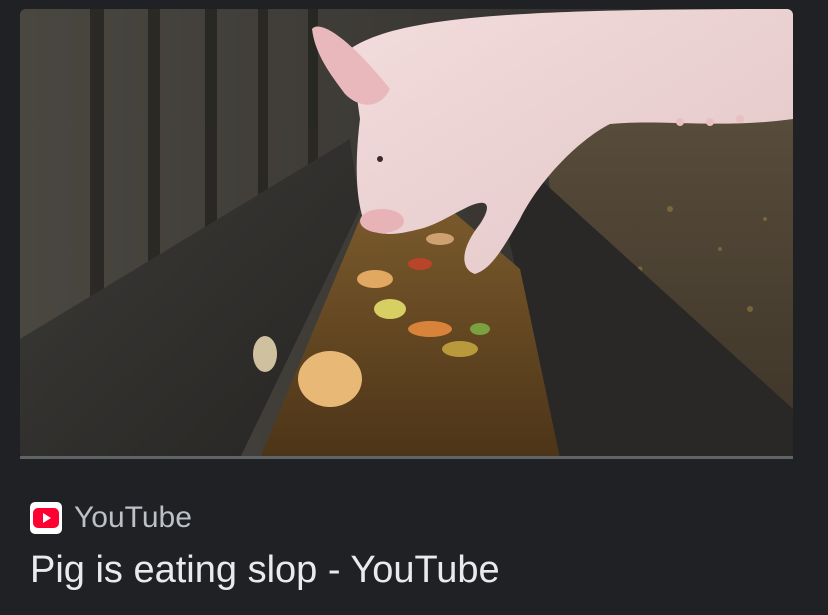 This screenshot has width=828, height=615. Describe the element at coordinates (133, 517) in the screenshot. I see `source-name: YouTube` at that location.